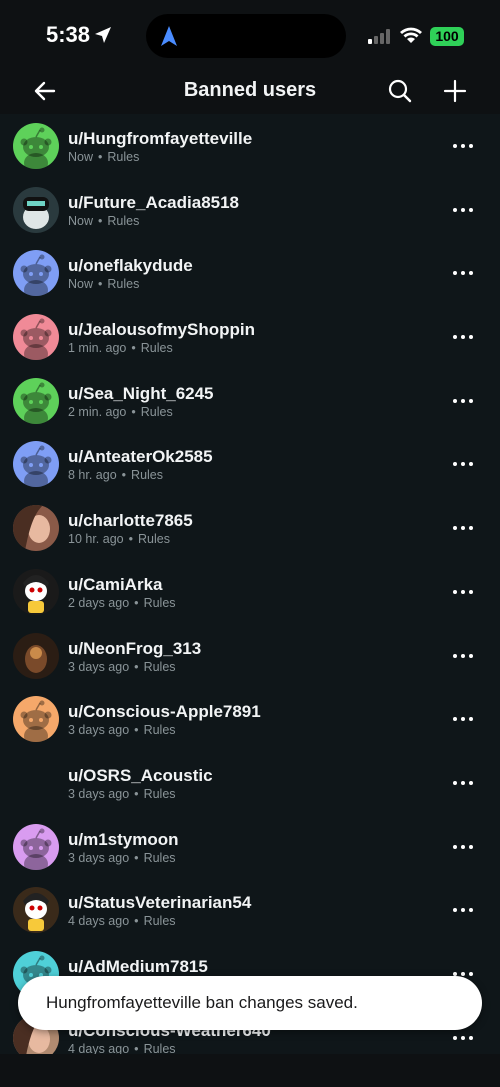 This screenshot has width=500, height=1087. Describe the element at coordinates (250, 656) in the screenshot. I see `banned-user-row: u/NeonFrog_313 3 days ago • Rules` at that location.